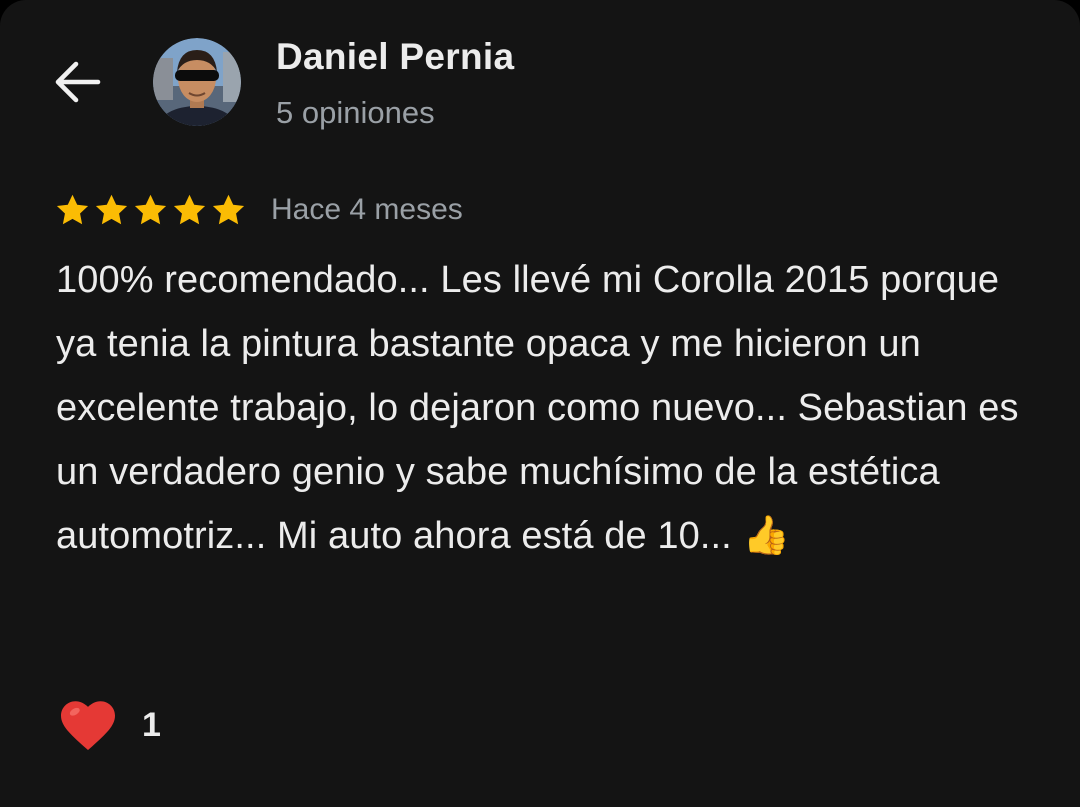 The height and width of the screenshot is (807, 1080). I want to click on author-name: Daniel Pernia, so click(395, 57).